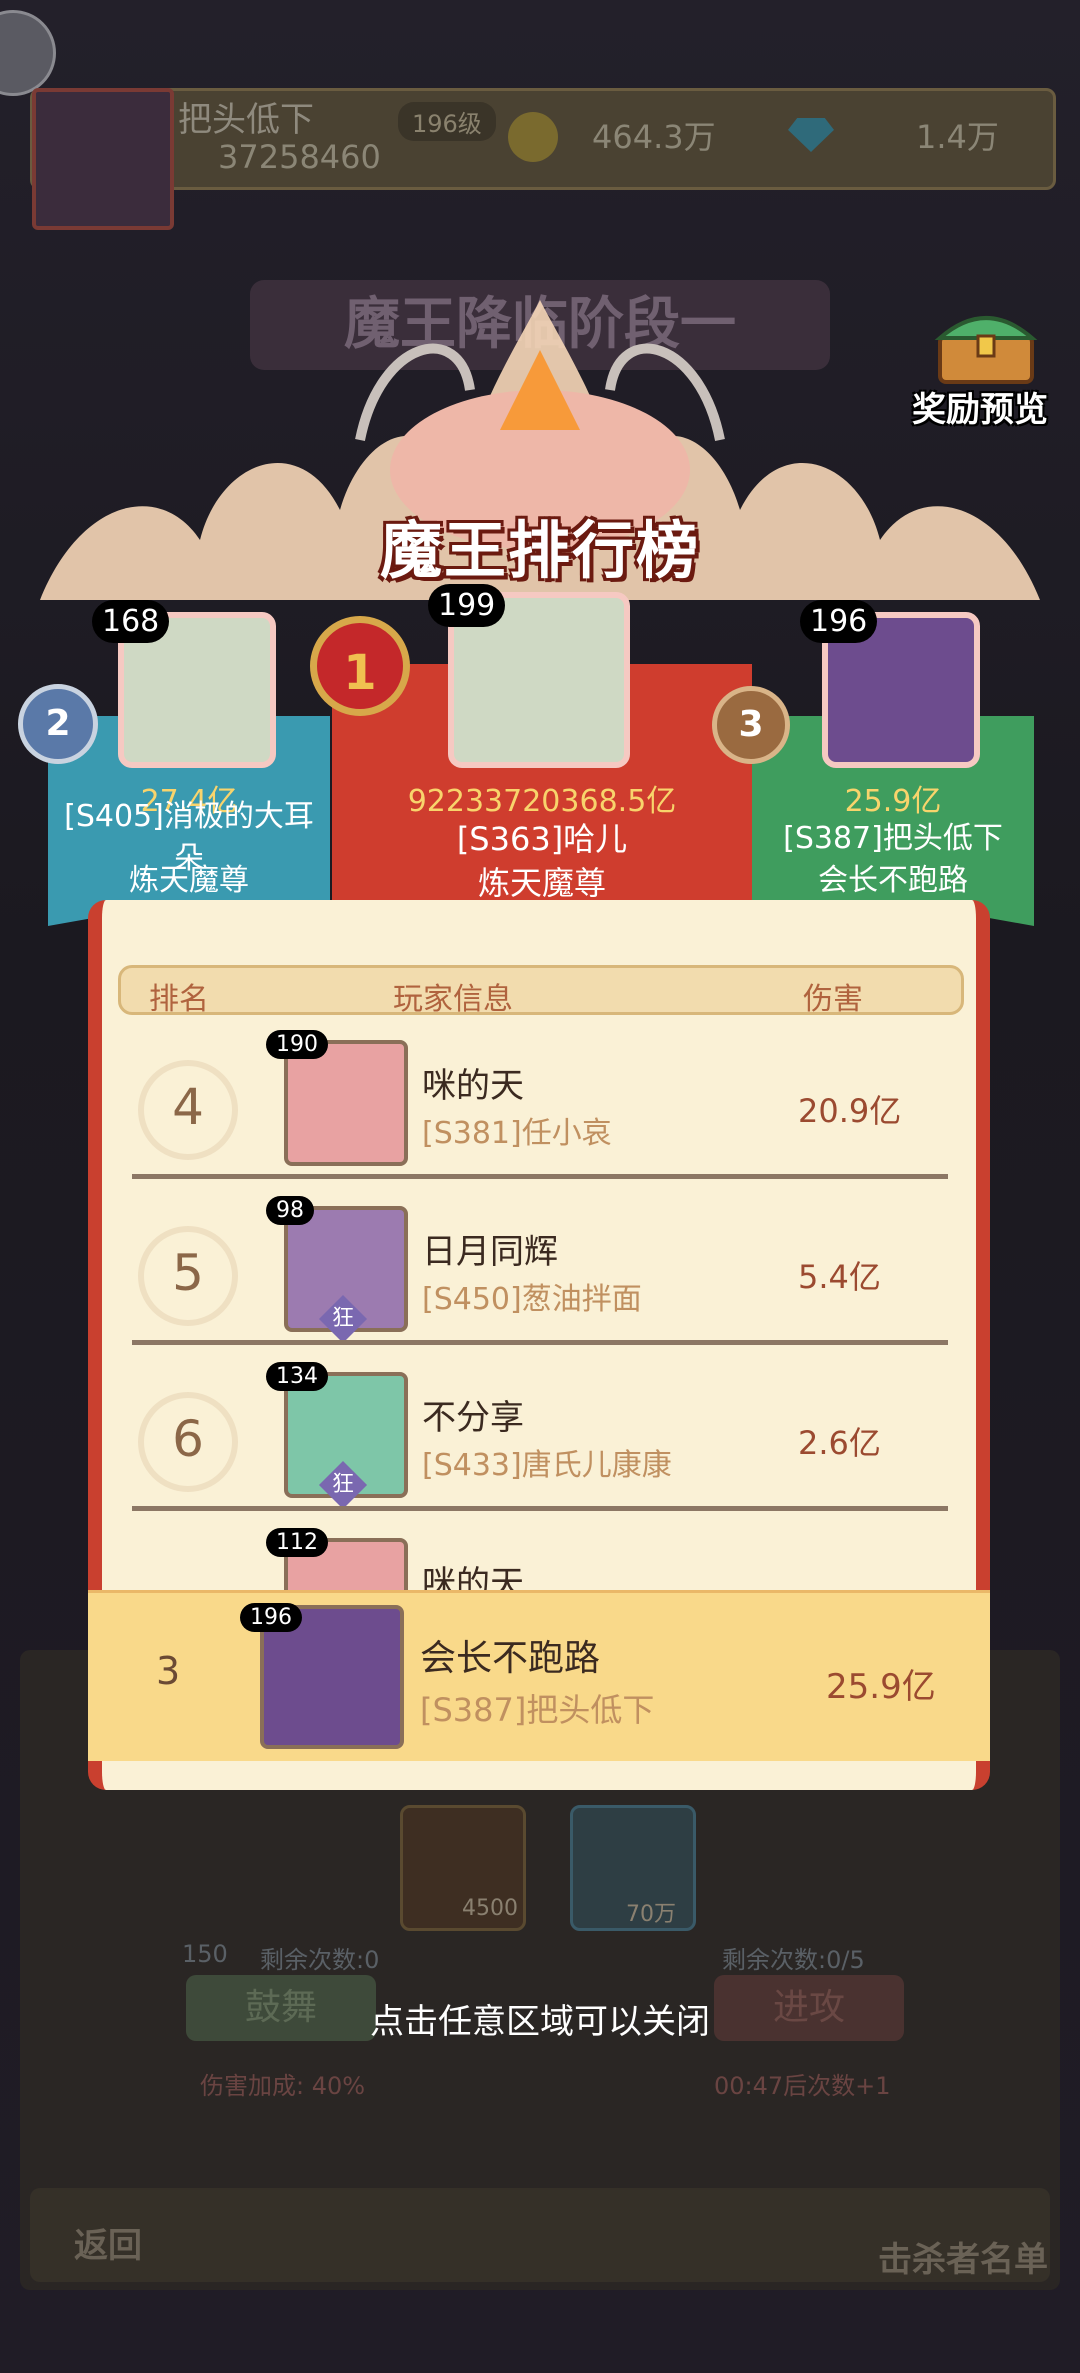 This screenshot has height=2373, width=1080. What do you see at coordinates (839, 1443) in the screenshot?
I see `row-damage: 2.6亿` at bounding box center [839, 1443].